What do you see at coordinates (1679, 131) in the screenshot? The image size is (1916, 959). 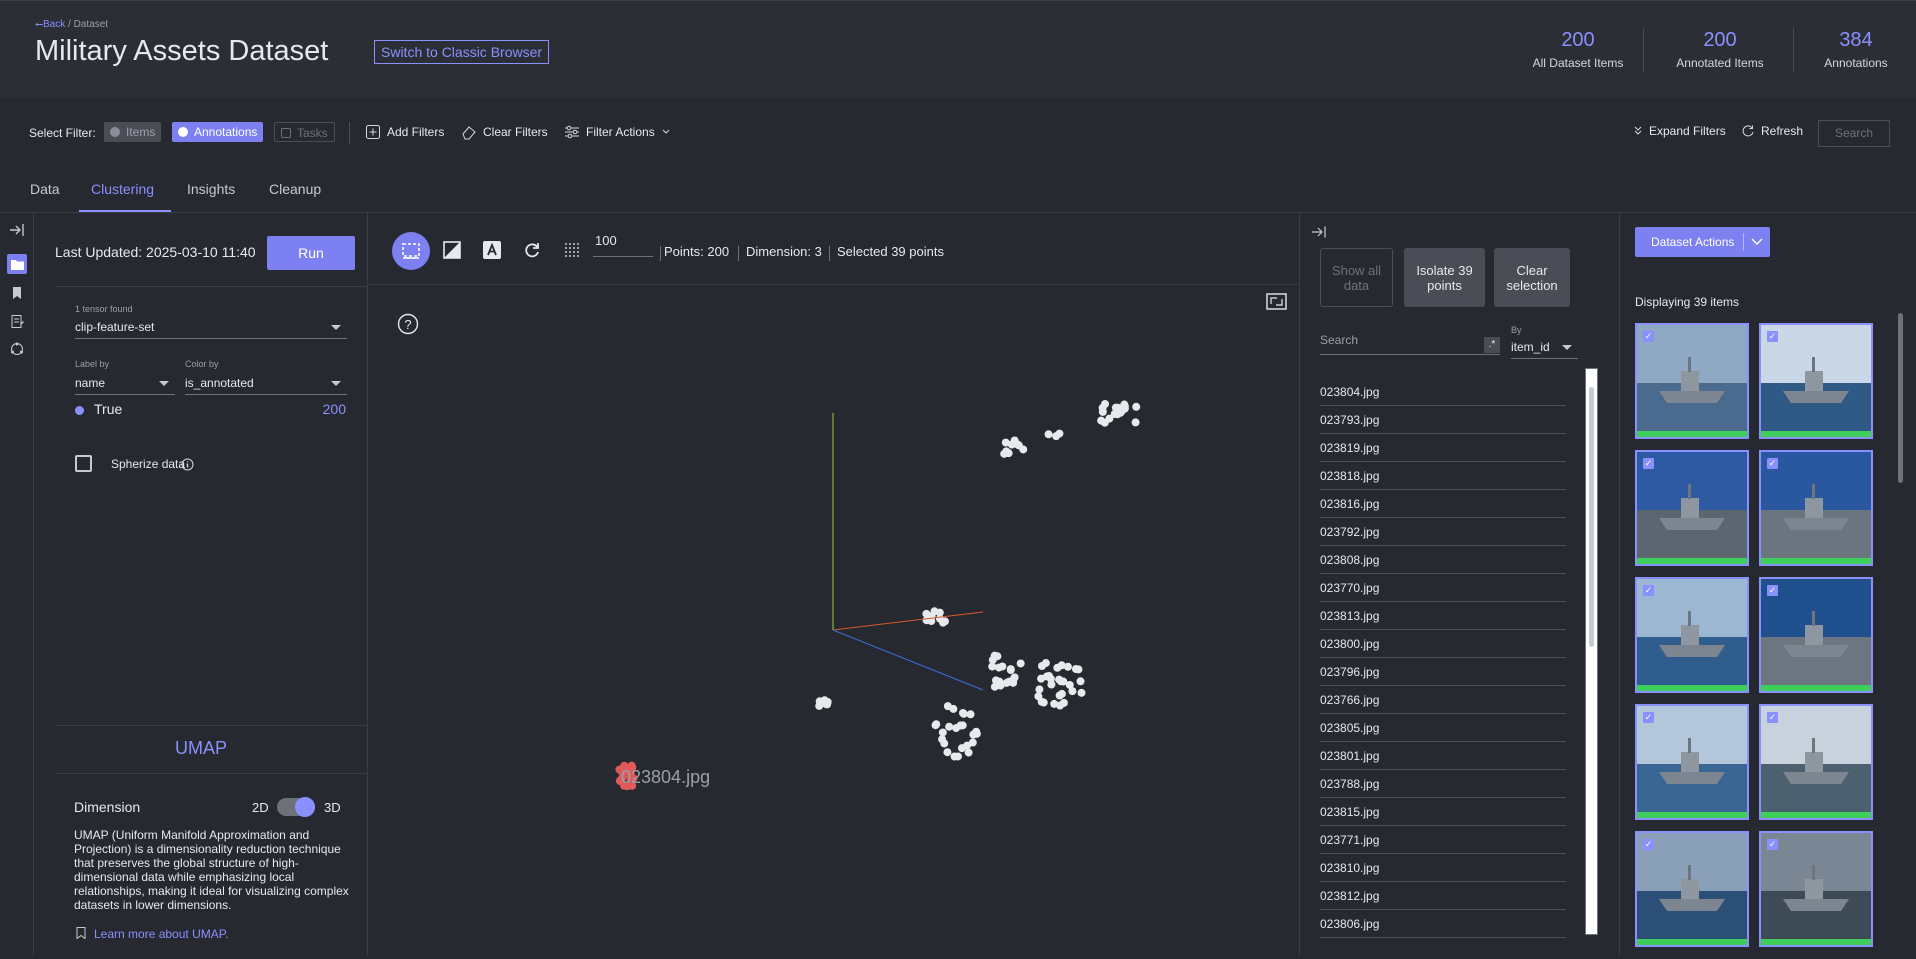 I see `expand-filters-button: Expand Filters` at bounding box center [1679, 131].